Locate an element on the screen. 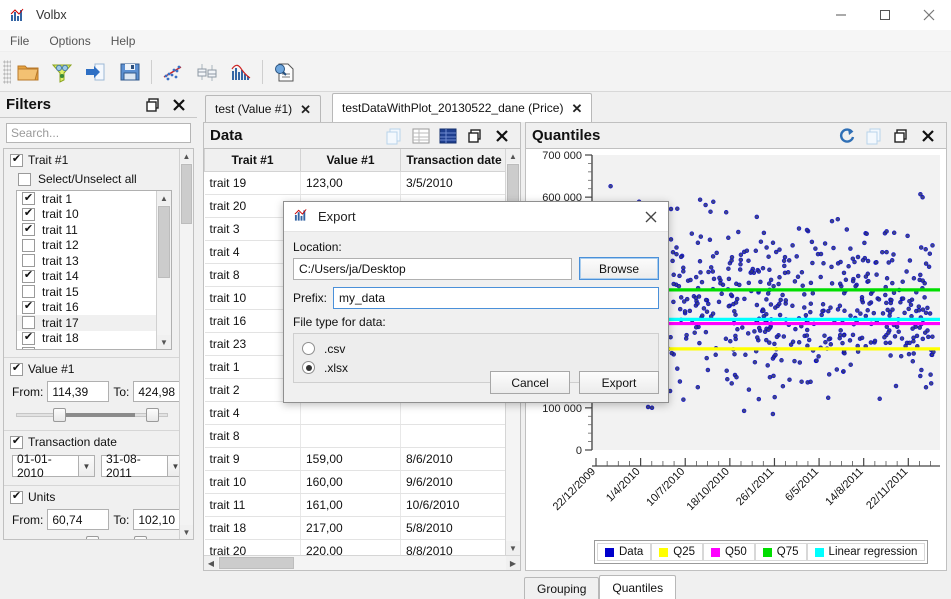 This screenshot has width=951, height=599. histogram-icon is located at coordinates (241, 72).